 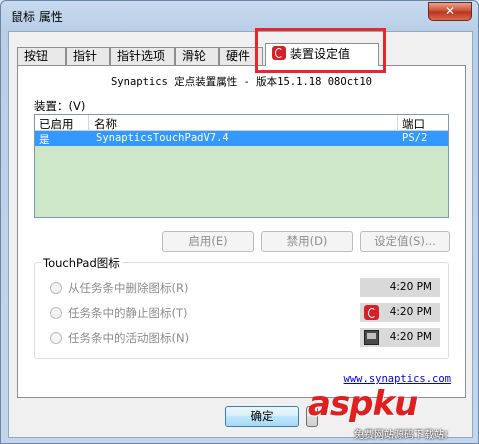 I want to click on tray-preview-none: 4:20 PM, so click(x=400, y=287).